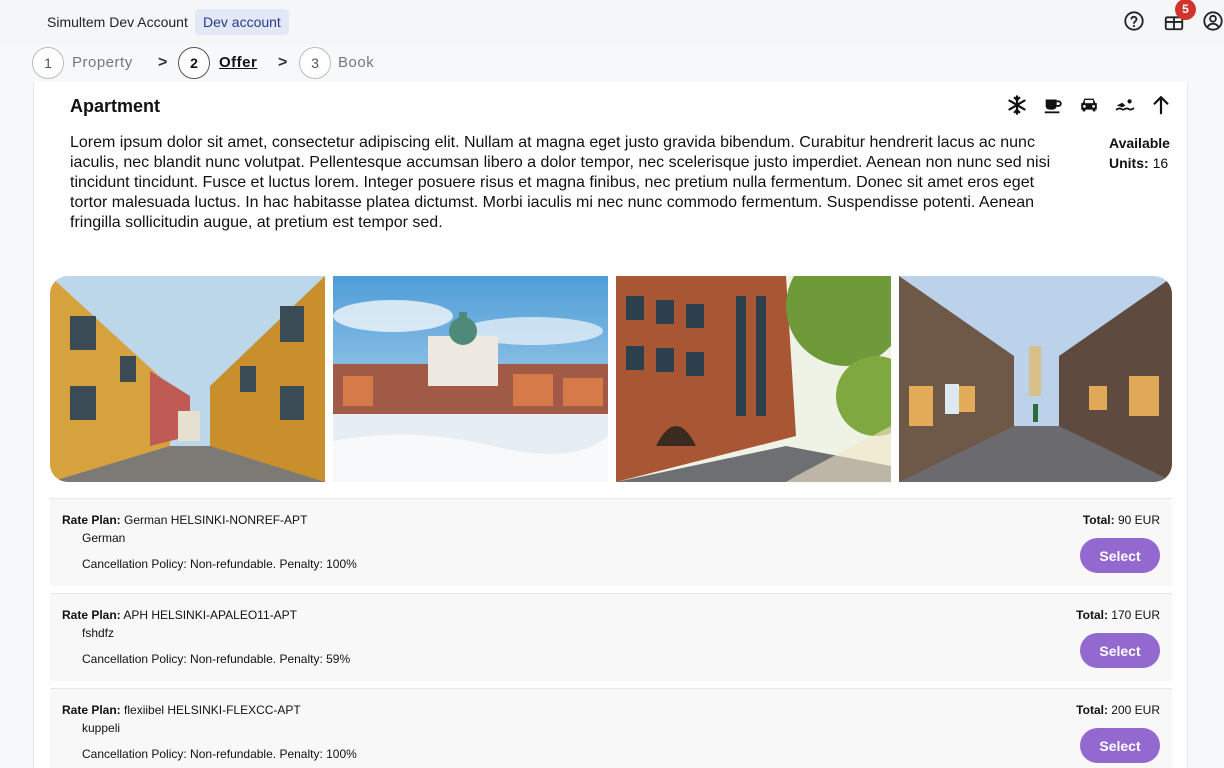 The height and width of the screenshot is (768, 1224). Describe the element at coordinates (242, 22) in the screenshot. I see `account-badge: Dev account` at that location.